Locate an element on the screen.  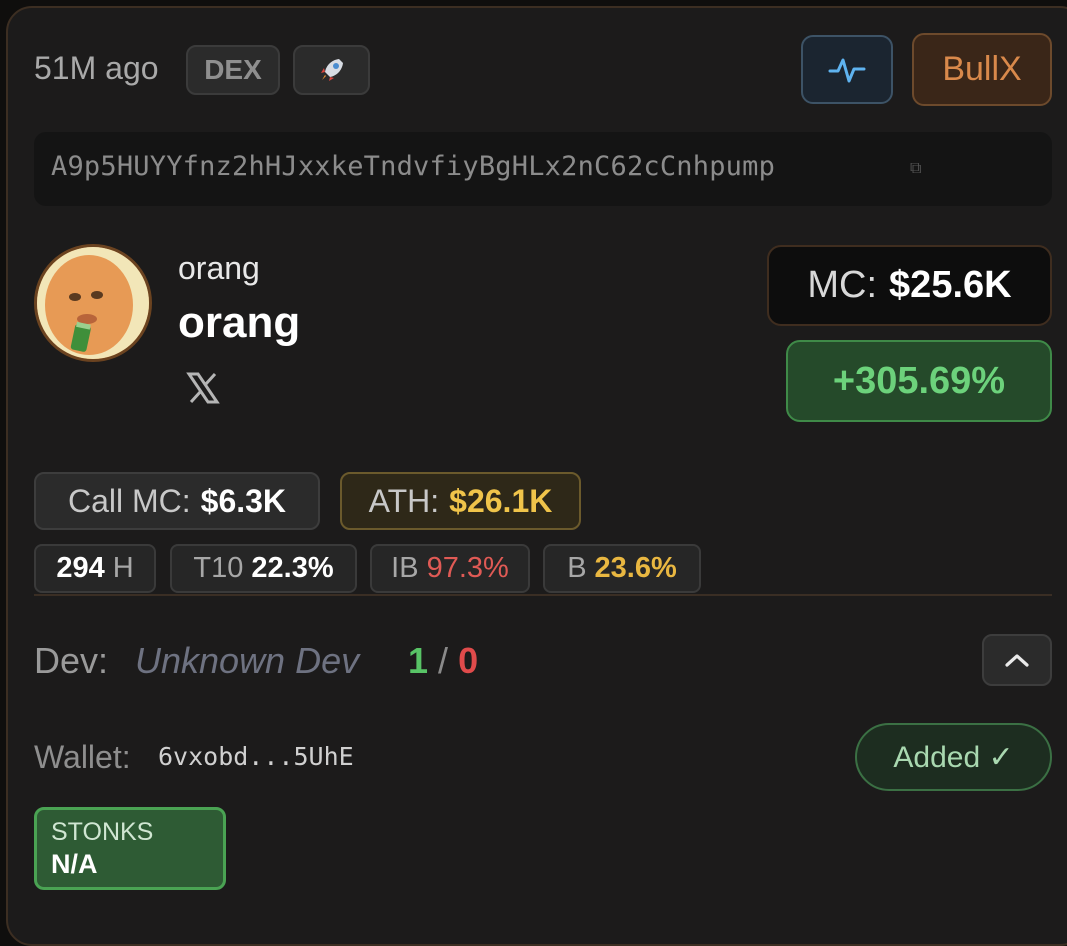
token-avatar is located at coordinates (93, 303).